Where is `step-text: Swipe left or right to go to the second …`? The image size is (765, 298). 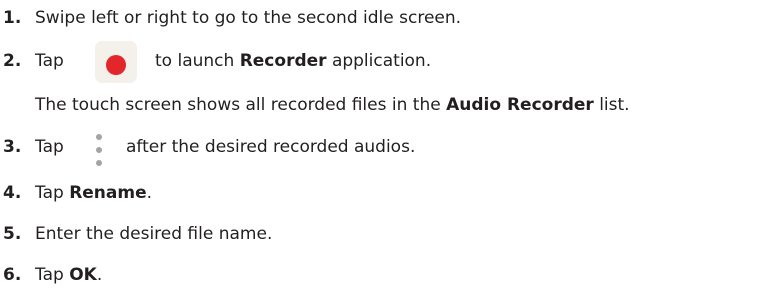
step-text: Swipe left or right to go to the second … is located at coordinates (248, 18).